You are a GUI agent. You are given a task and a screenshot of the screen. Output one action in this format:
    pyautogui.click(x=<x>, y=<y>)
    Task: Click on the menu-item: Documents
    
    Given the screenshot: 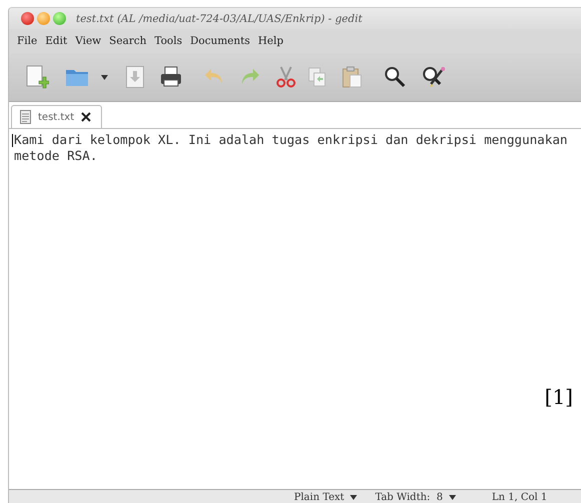 What is the action you would take?
    pyautogui.click(x=220, y=41)
    